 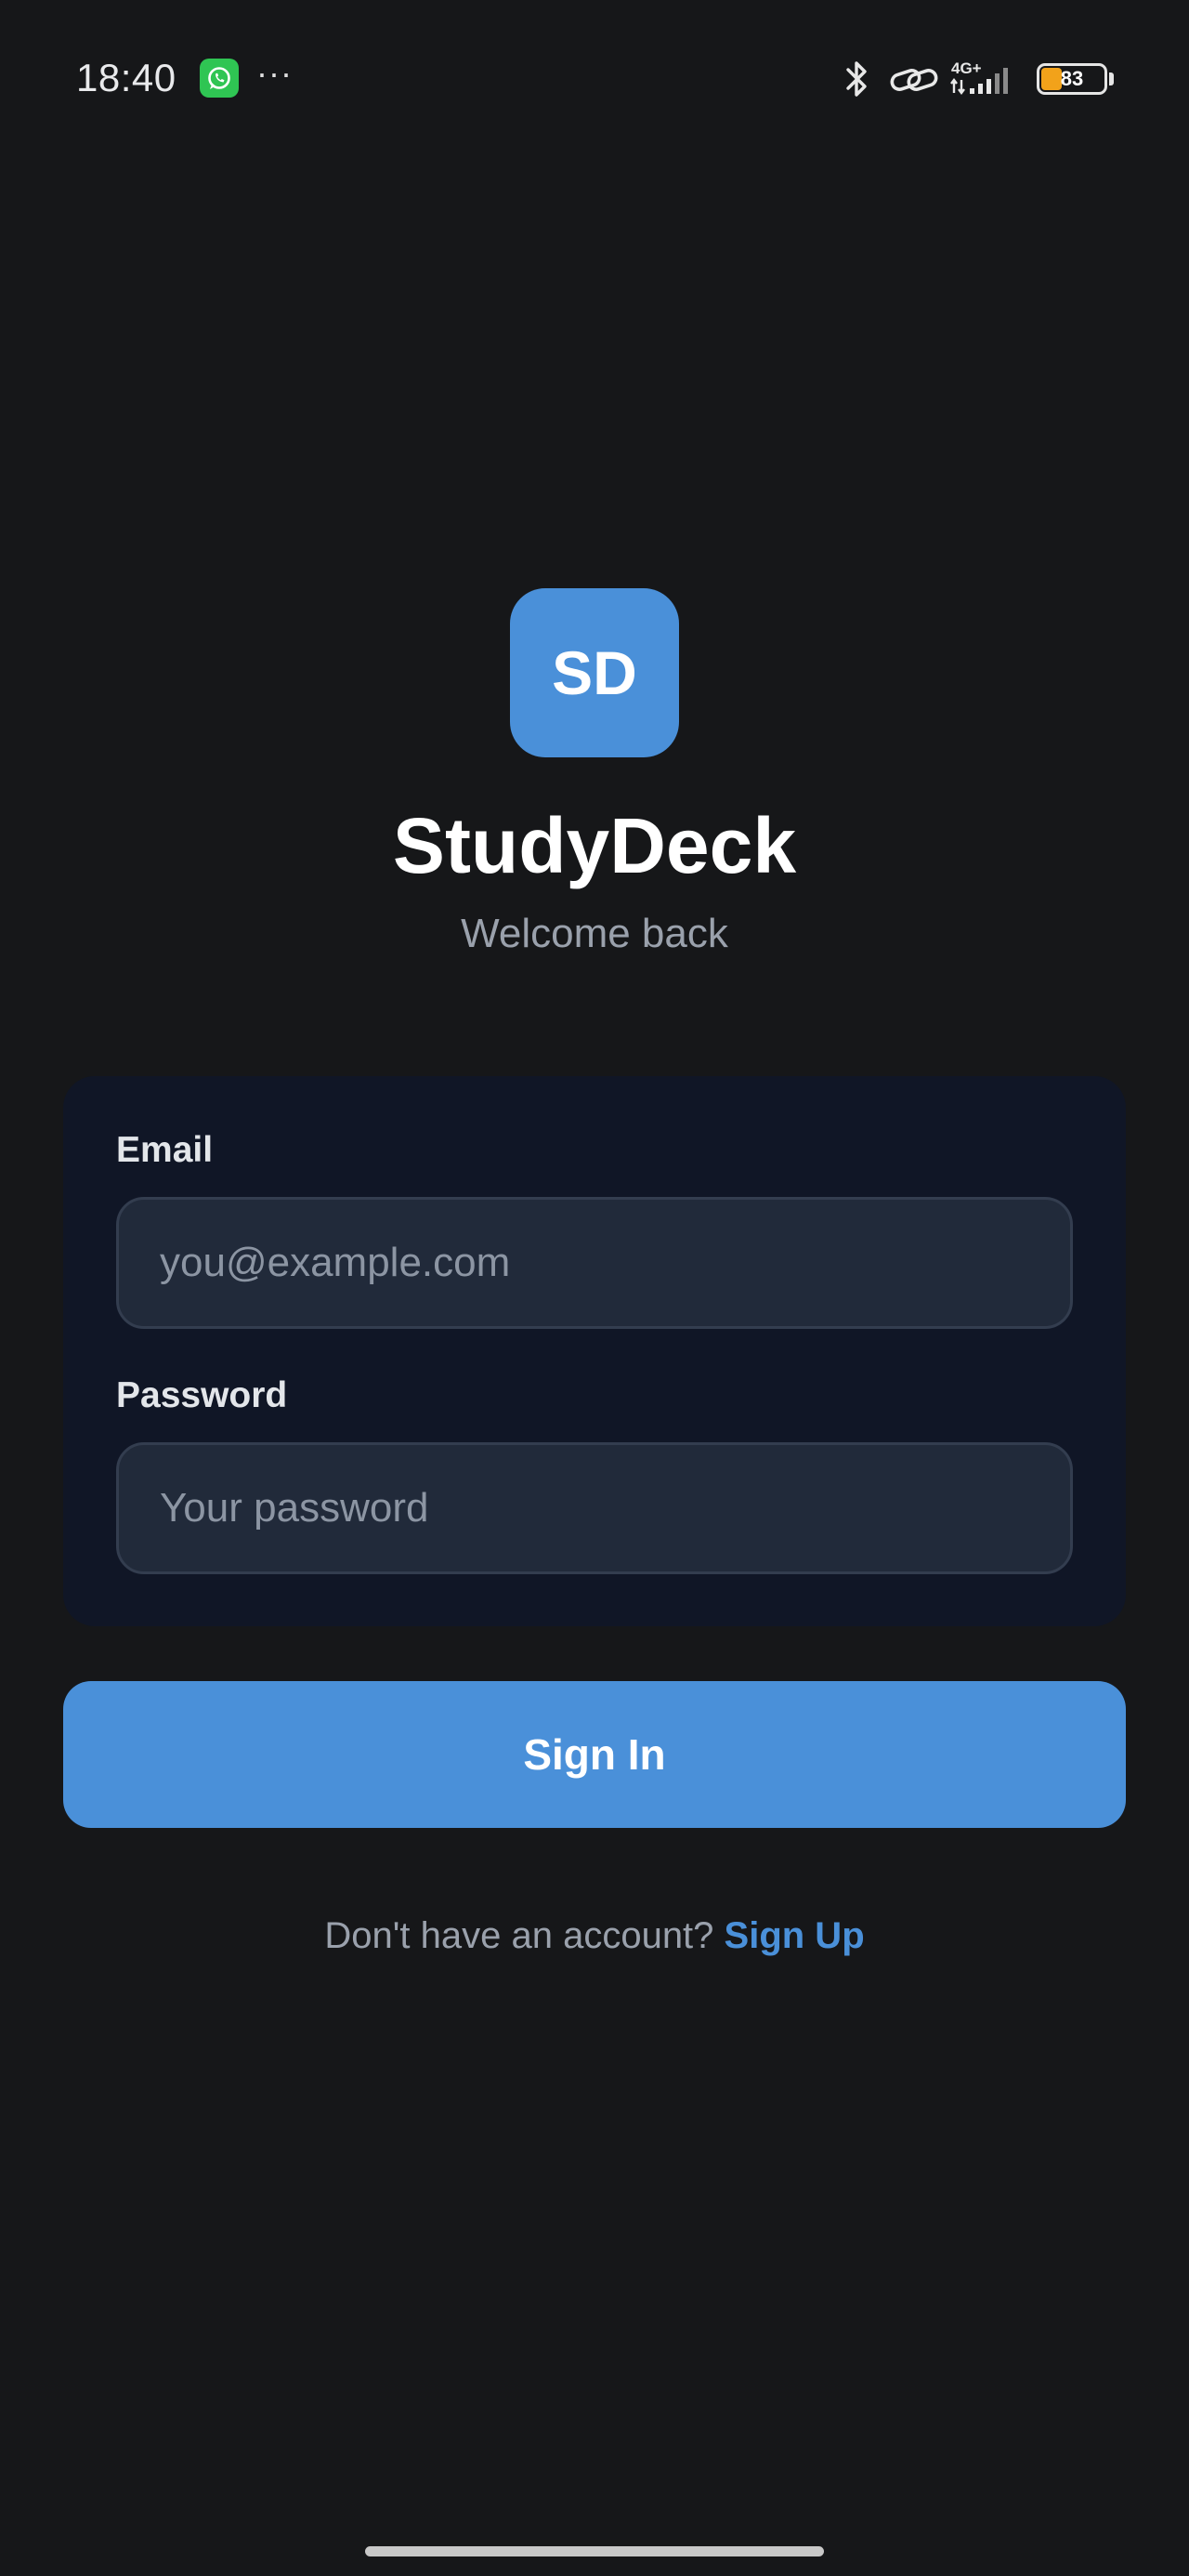 What do you see at coordinates (274, 73) in the screenshot?
I see `more-notifications-icon: ···` at bounding box center [274, 73].